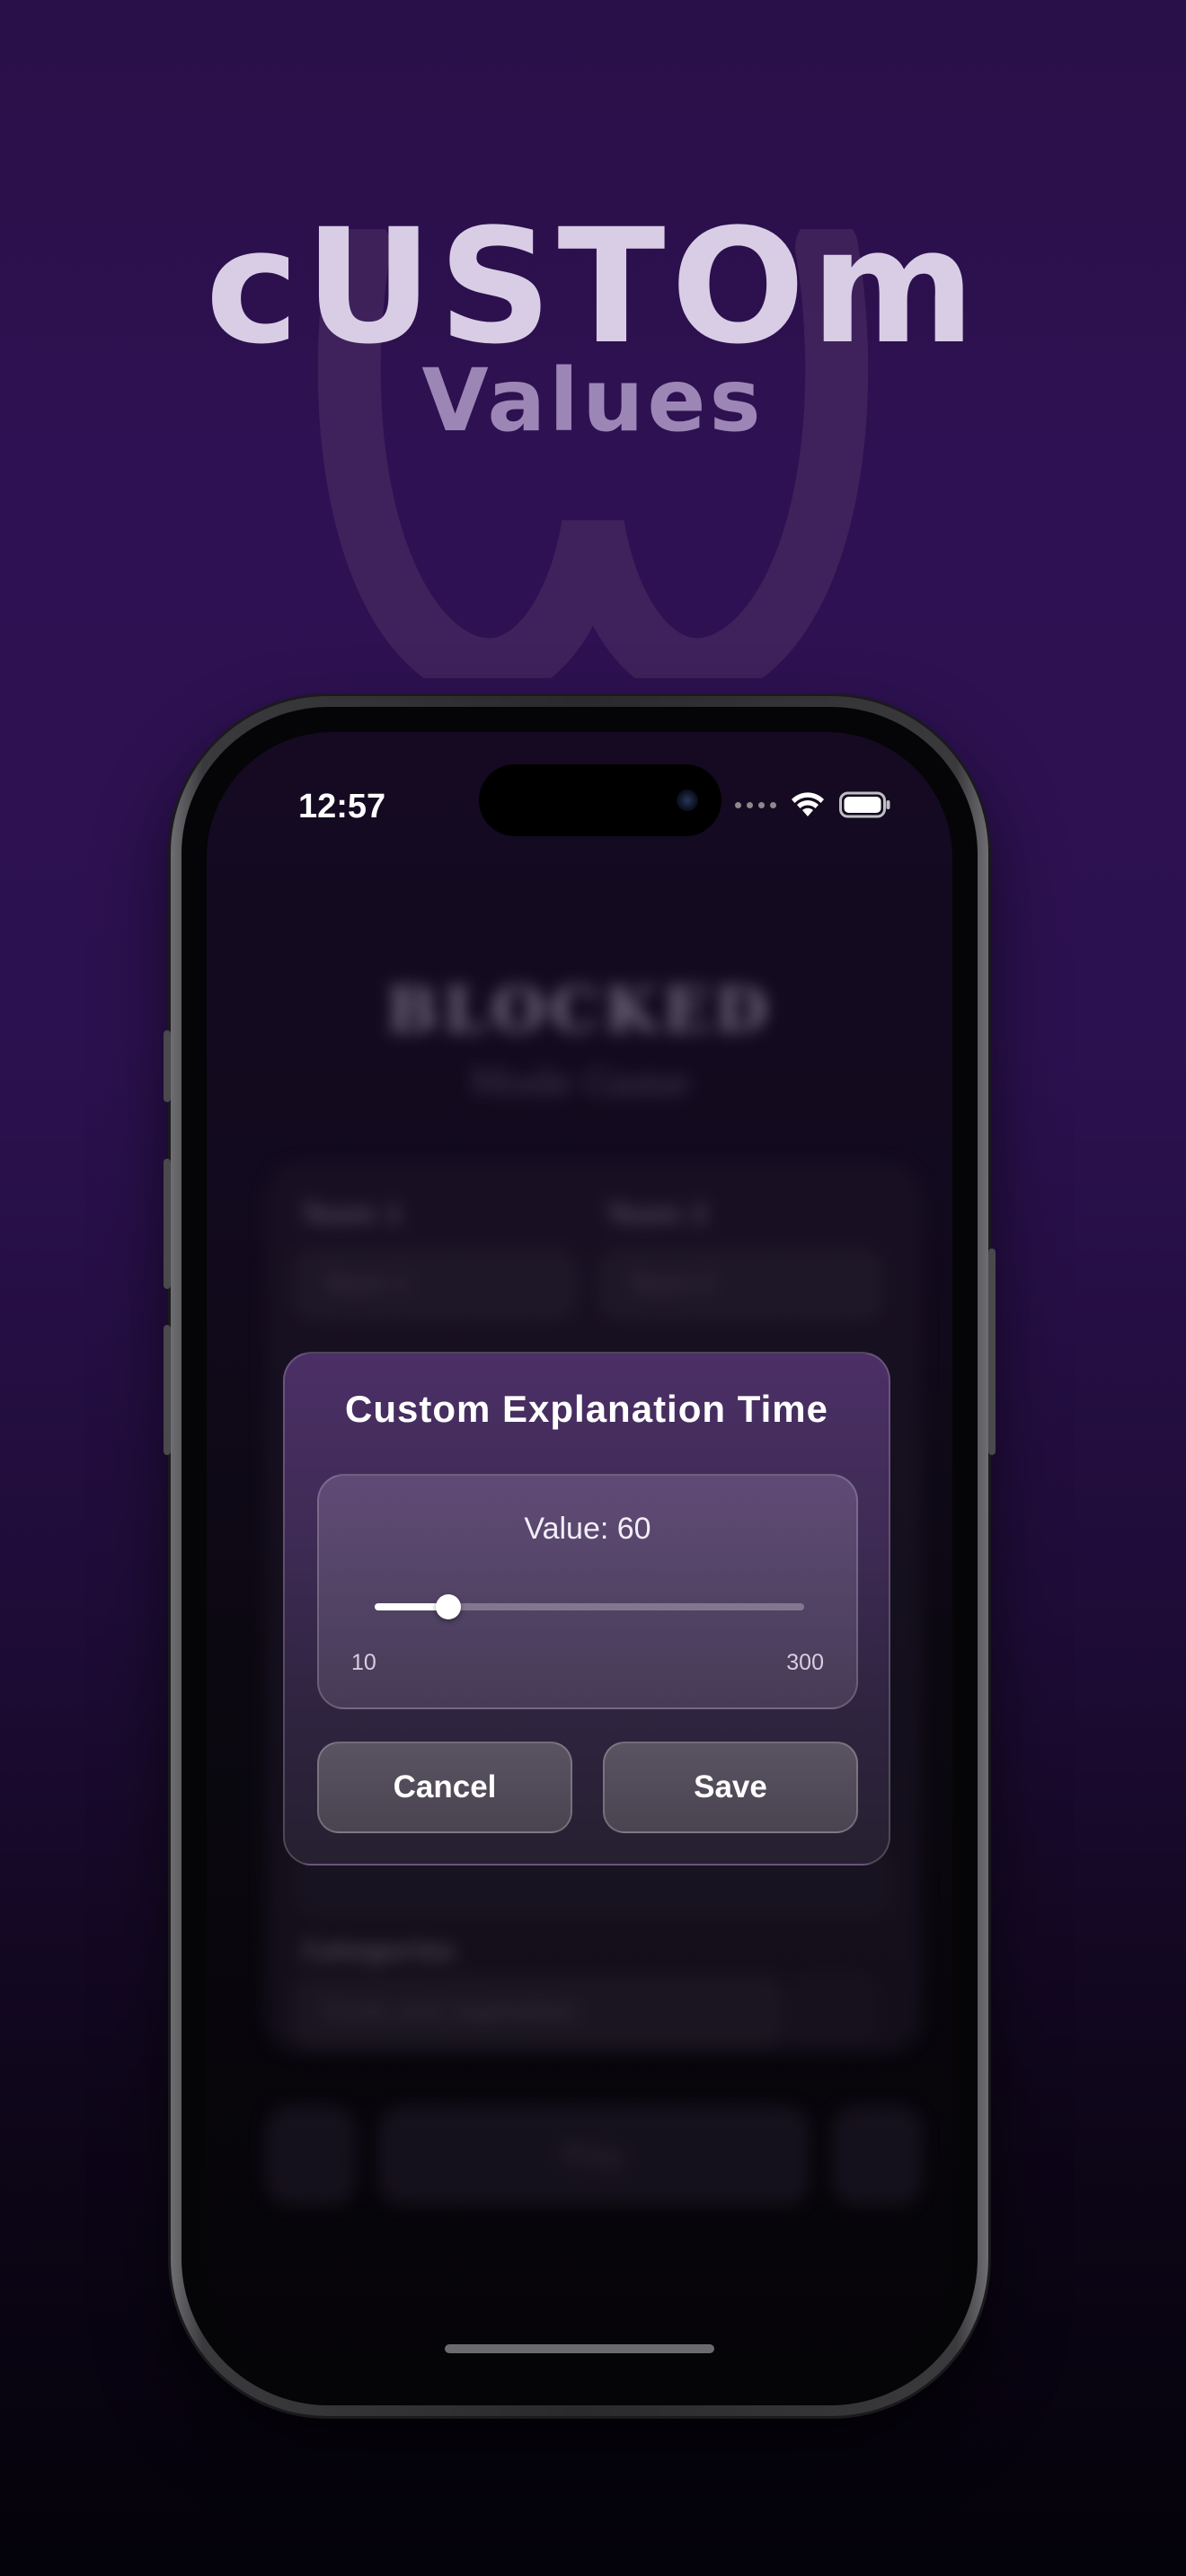  What do you see at coordinates (740, 1284) in the screenshot?
I see `bg-team2-field: Team 2` at bounding box center [740, 1284].